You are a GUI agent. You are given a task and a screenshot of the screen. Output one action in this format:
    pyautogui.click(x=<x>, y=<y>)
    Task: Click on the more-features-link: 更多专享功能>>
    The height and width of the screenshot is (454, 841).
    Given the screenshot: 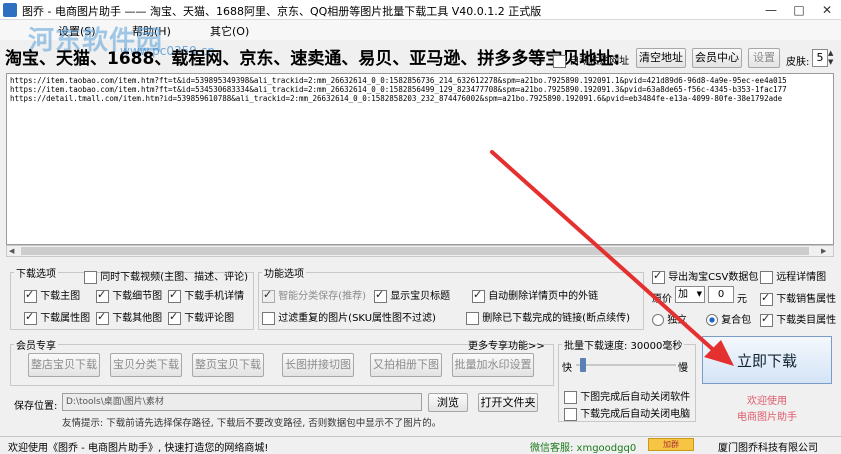 What is the action you would take?
    pyautogui.click(x=506, y=344)
    